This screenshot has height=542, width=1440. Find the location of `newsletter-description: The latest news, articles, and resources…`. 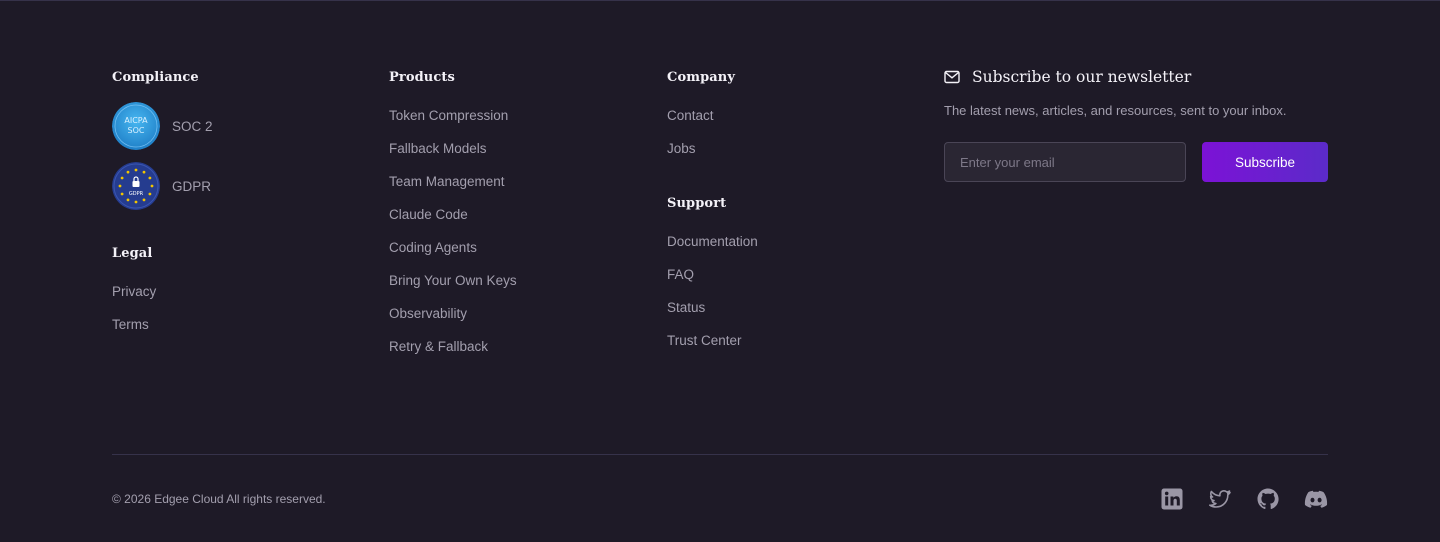

newsletter-description: The latest news, articles, and resources… is located at coordinates (1115, 110).